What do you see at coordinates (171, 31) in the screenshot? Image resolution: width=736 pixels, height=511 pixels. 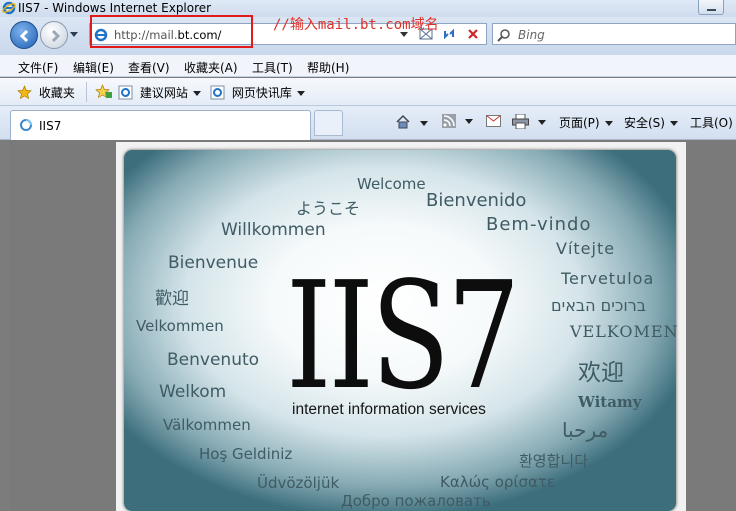 I see `highlight-box` at bounding box center [171, 31].